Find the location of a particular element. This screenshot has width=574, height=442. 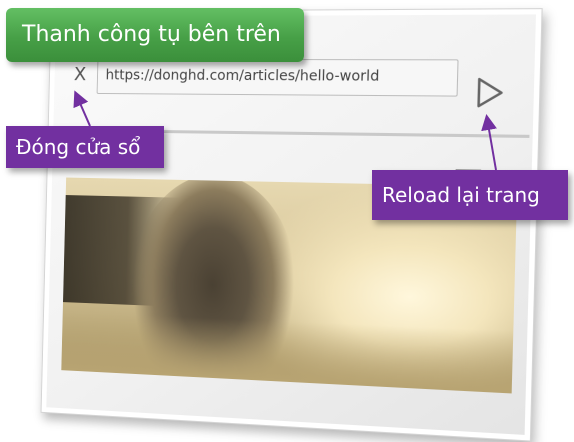

callout-close-window: Đóng cửa sổ is located at coordinates (85, 147).